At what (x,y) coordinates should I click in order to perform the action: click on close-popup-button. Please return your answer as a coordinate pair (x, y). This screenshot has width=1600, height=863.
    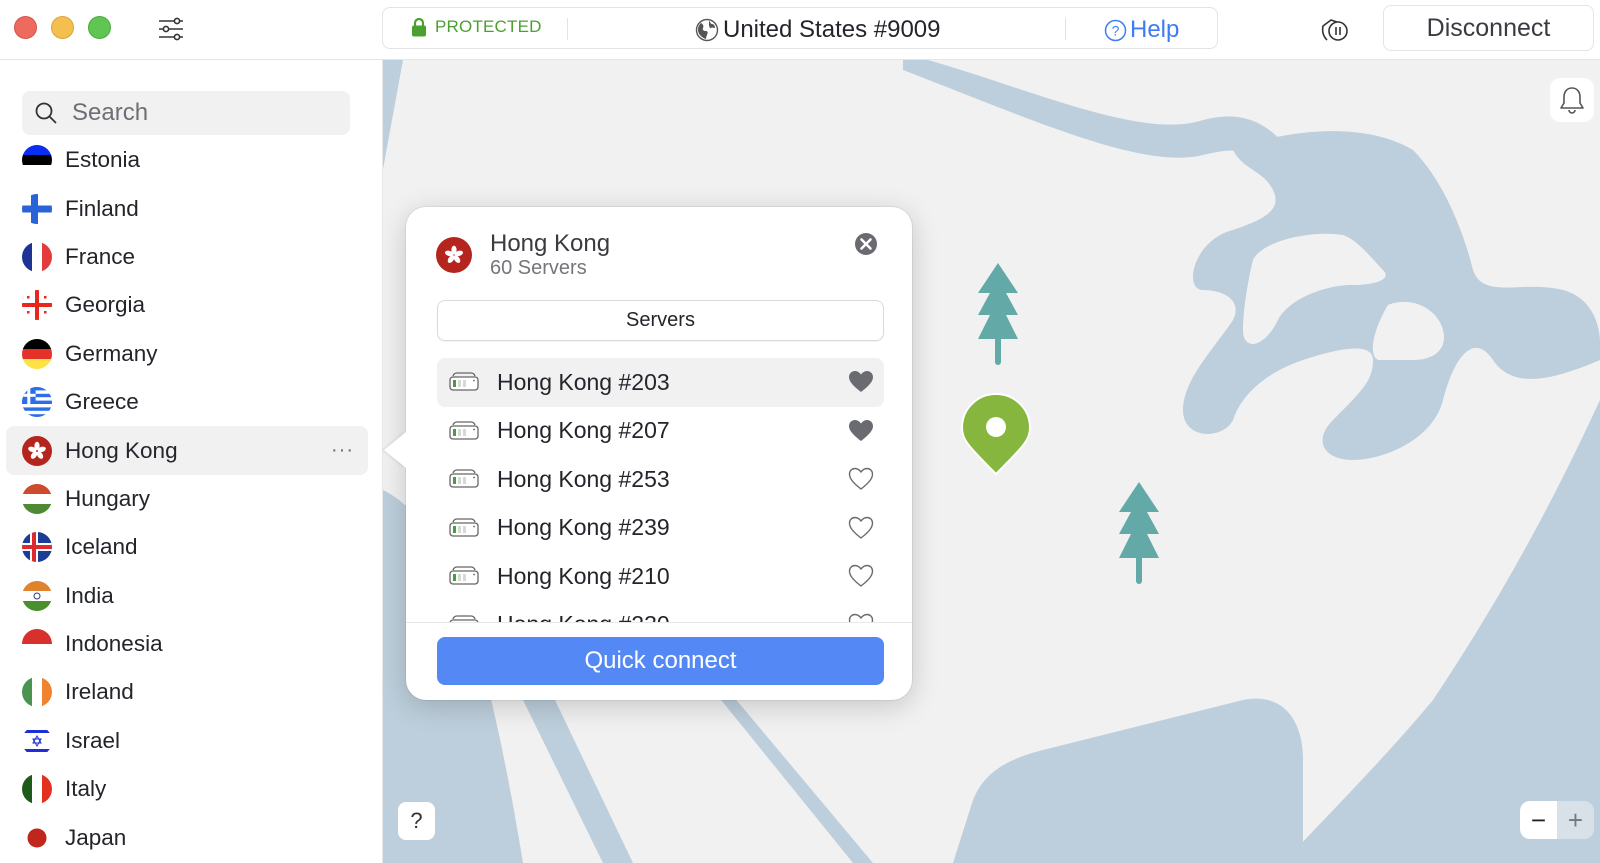
    Looking at the image, I should click on (866, 244).